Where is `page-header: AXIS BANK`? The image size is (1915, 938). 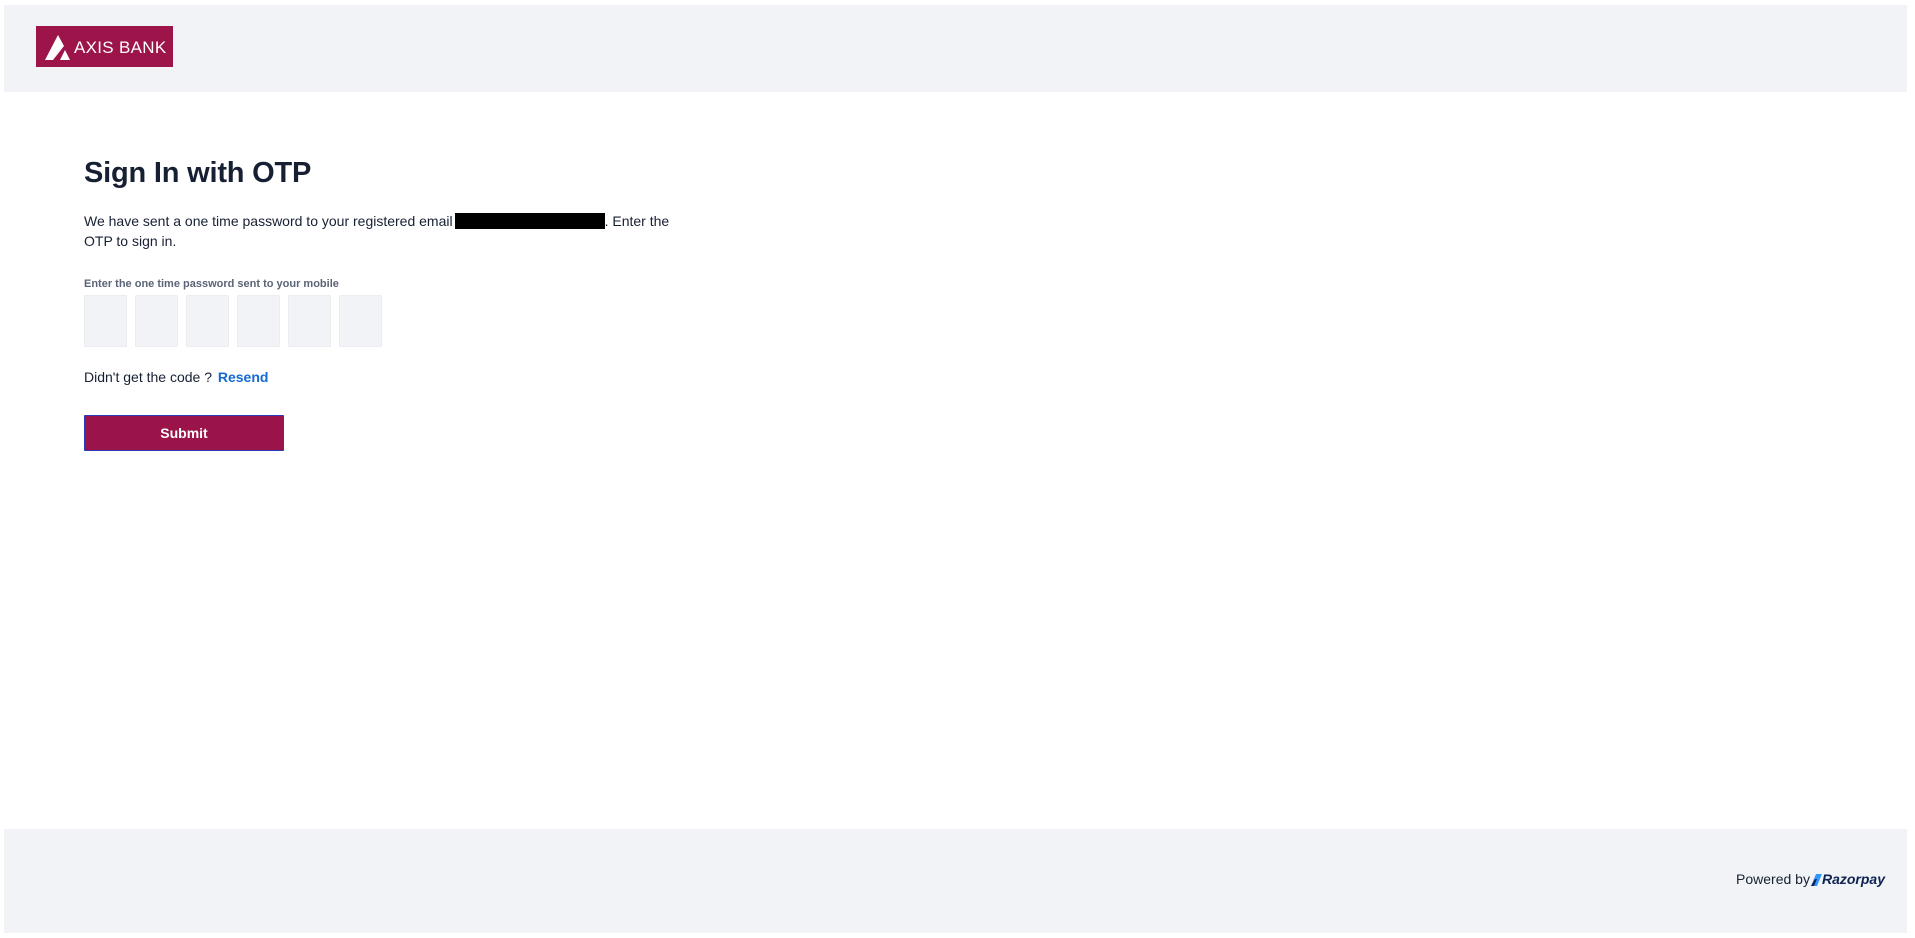
page-header: AXIS BANK is located at coordinates (955, 48).